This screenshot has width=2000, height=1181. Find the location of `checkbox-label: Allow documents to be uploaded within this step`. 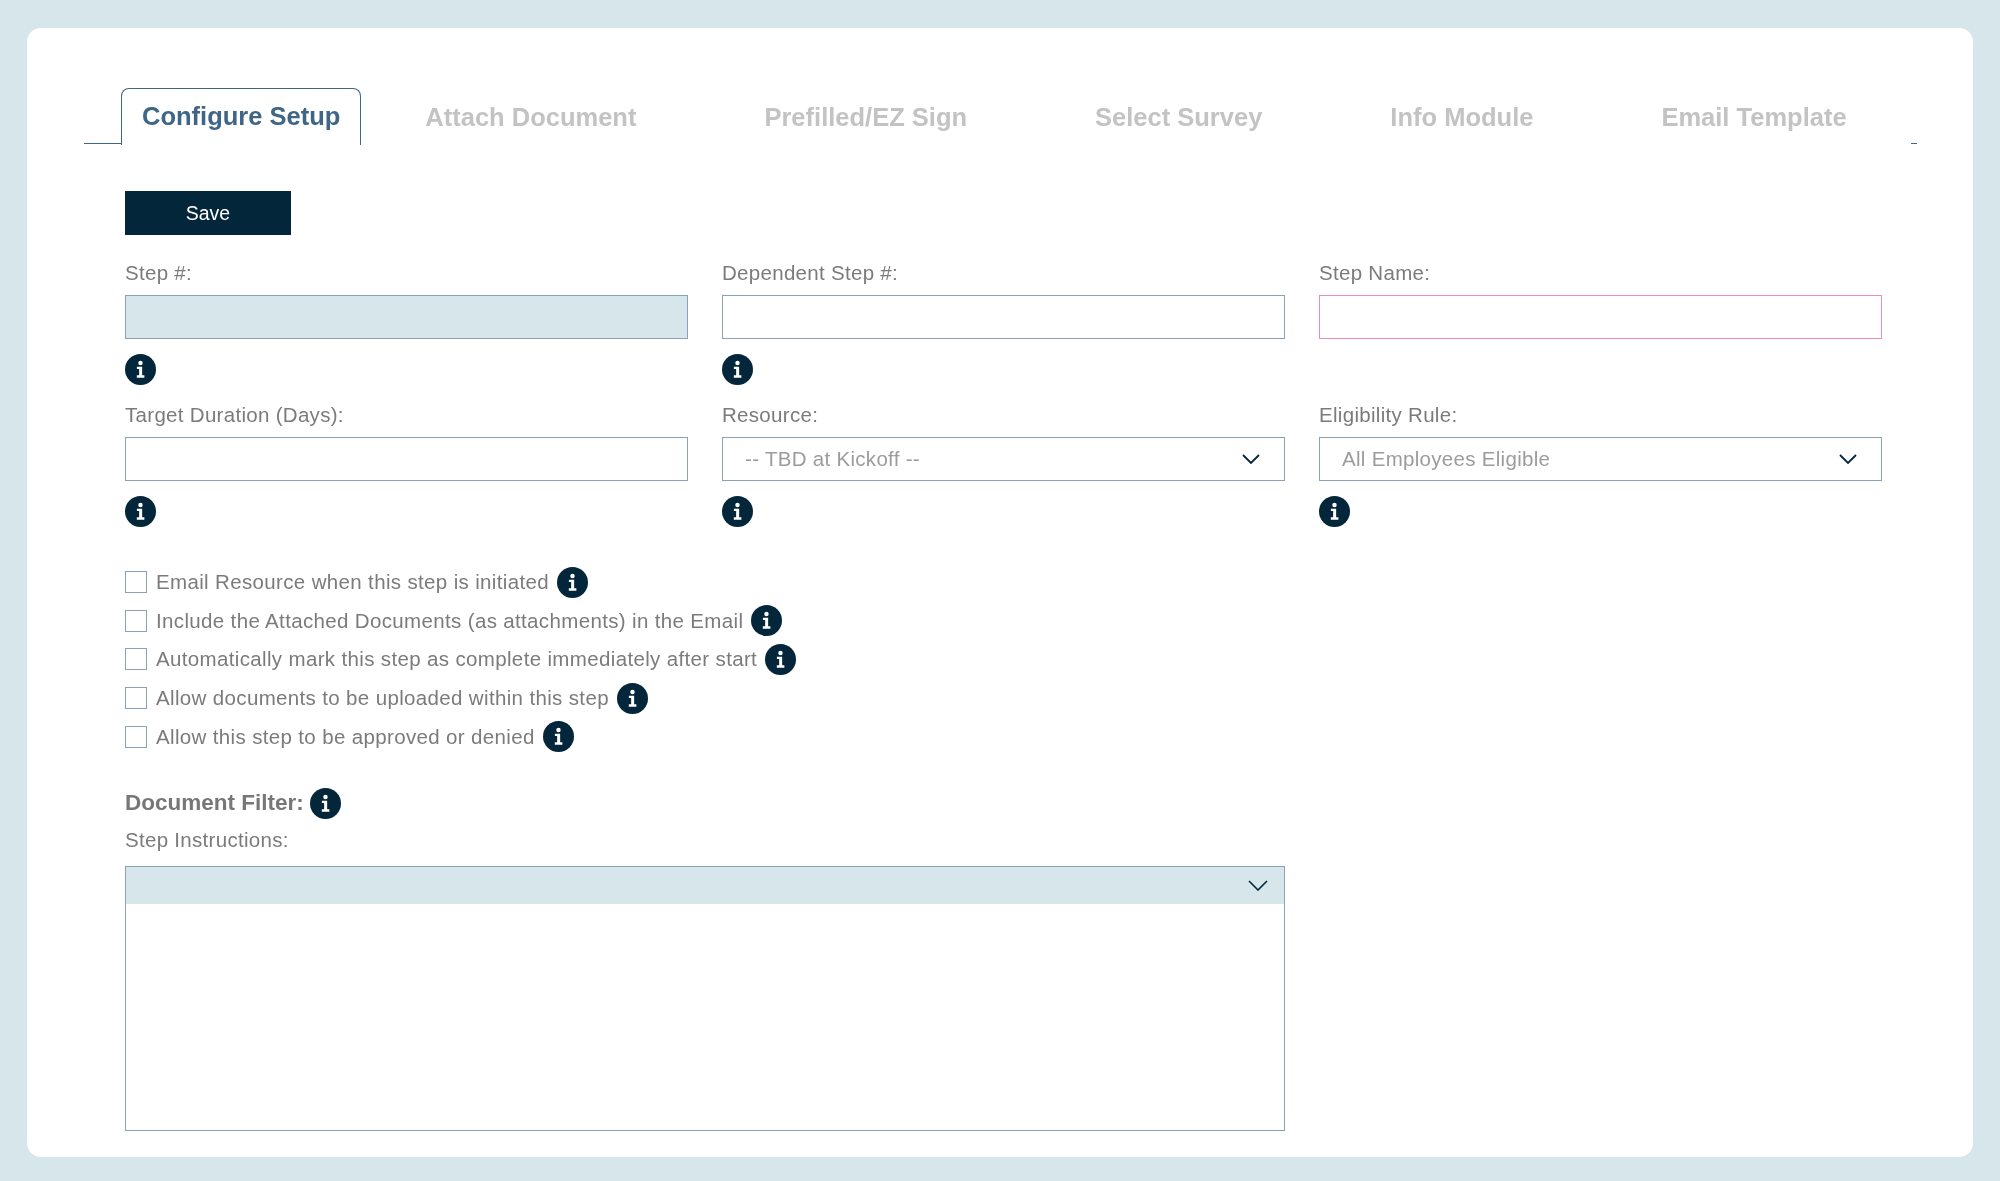

checkbox-label: Allow documents to be uploaded within this step is located at coordinates (382, 698).